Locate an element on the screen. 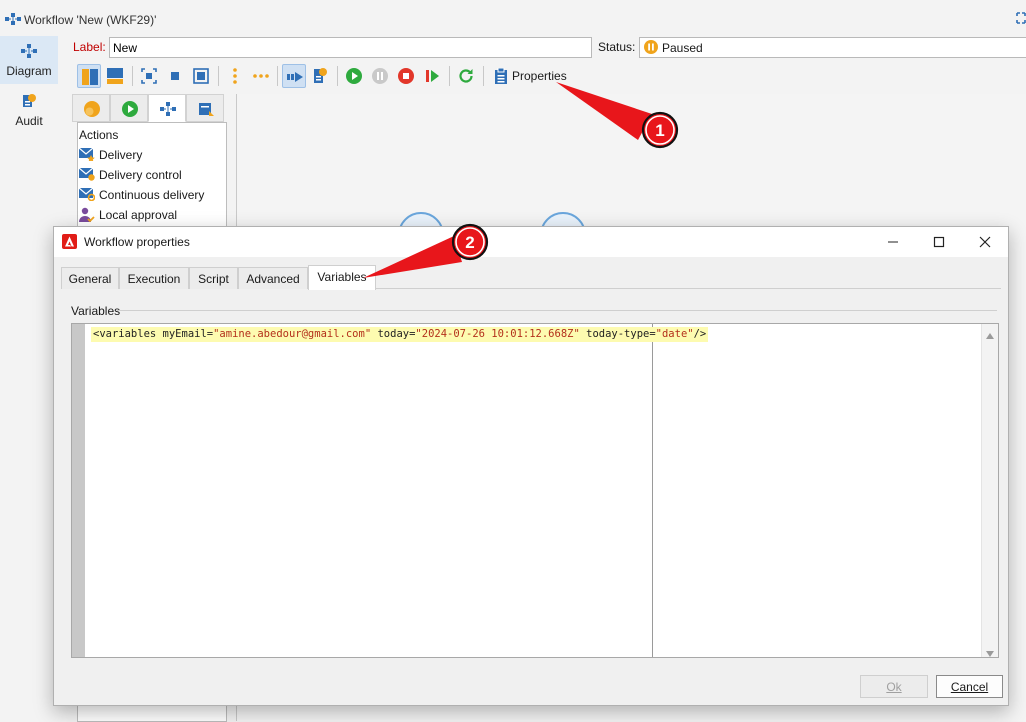  nav-audit-label: Audit is located at coordinates (29, 121).